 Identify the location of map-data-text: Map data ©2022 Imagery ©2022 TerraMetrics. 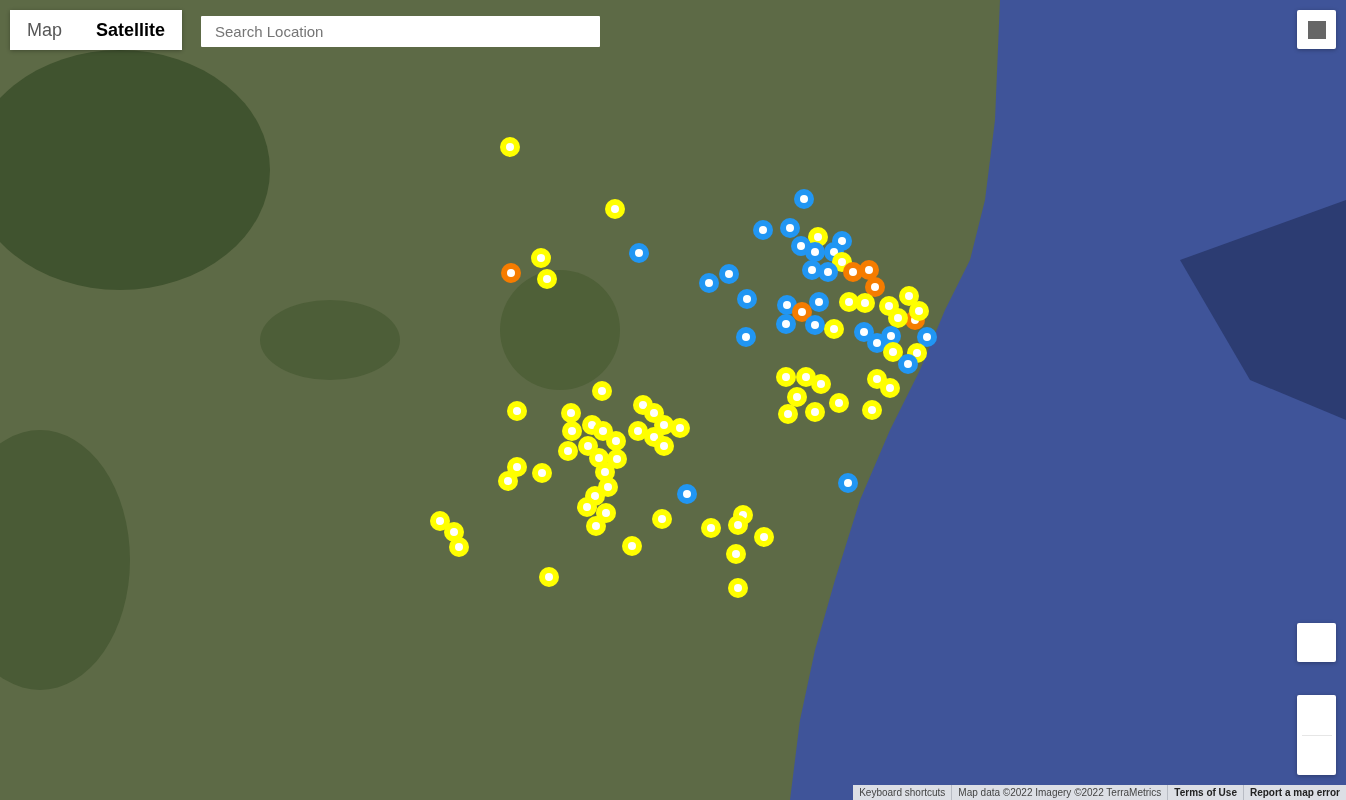
(1059, 792).